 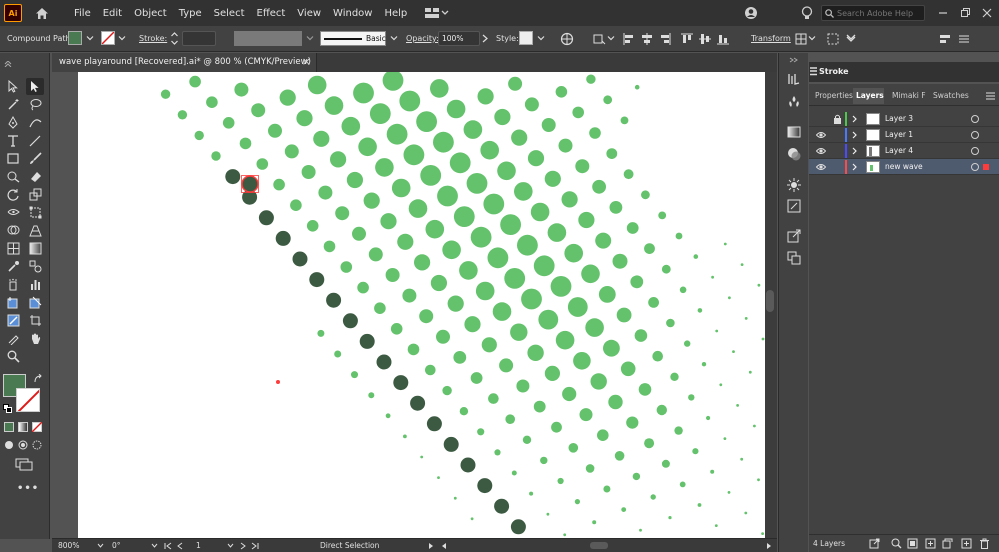 What do you see at coordinates (190, 13) in the screenshot?
I see `menu-type: Type` at bounding box center [190, 13].